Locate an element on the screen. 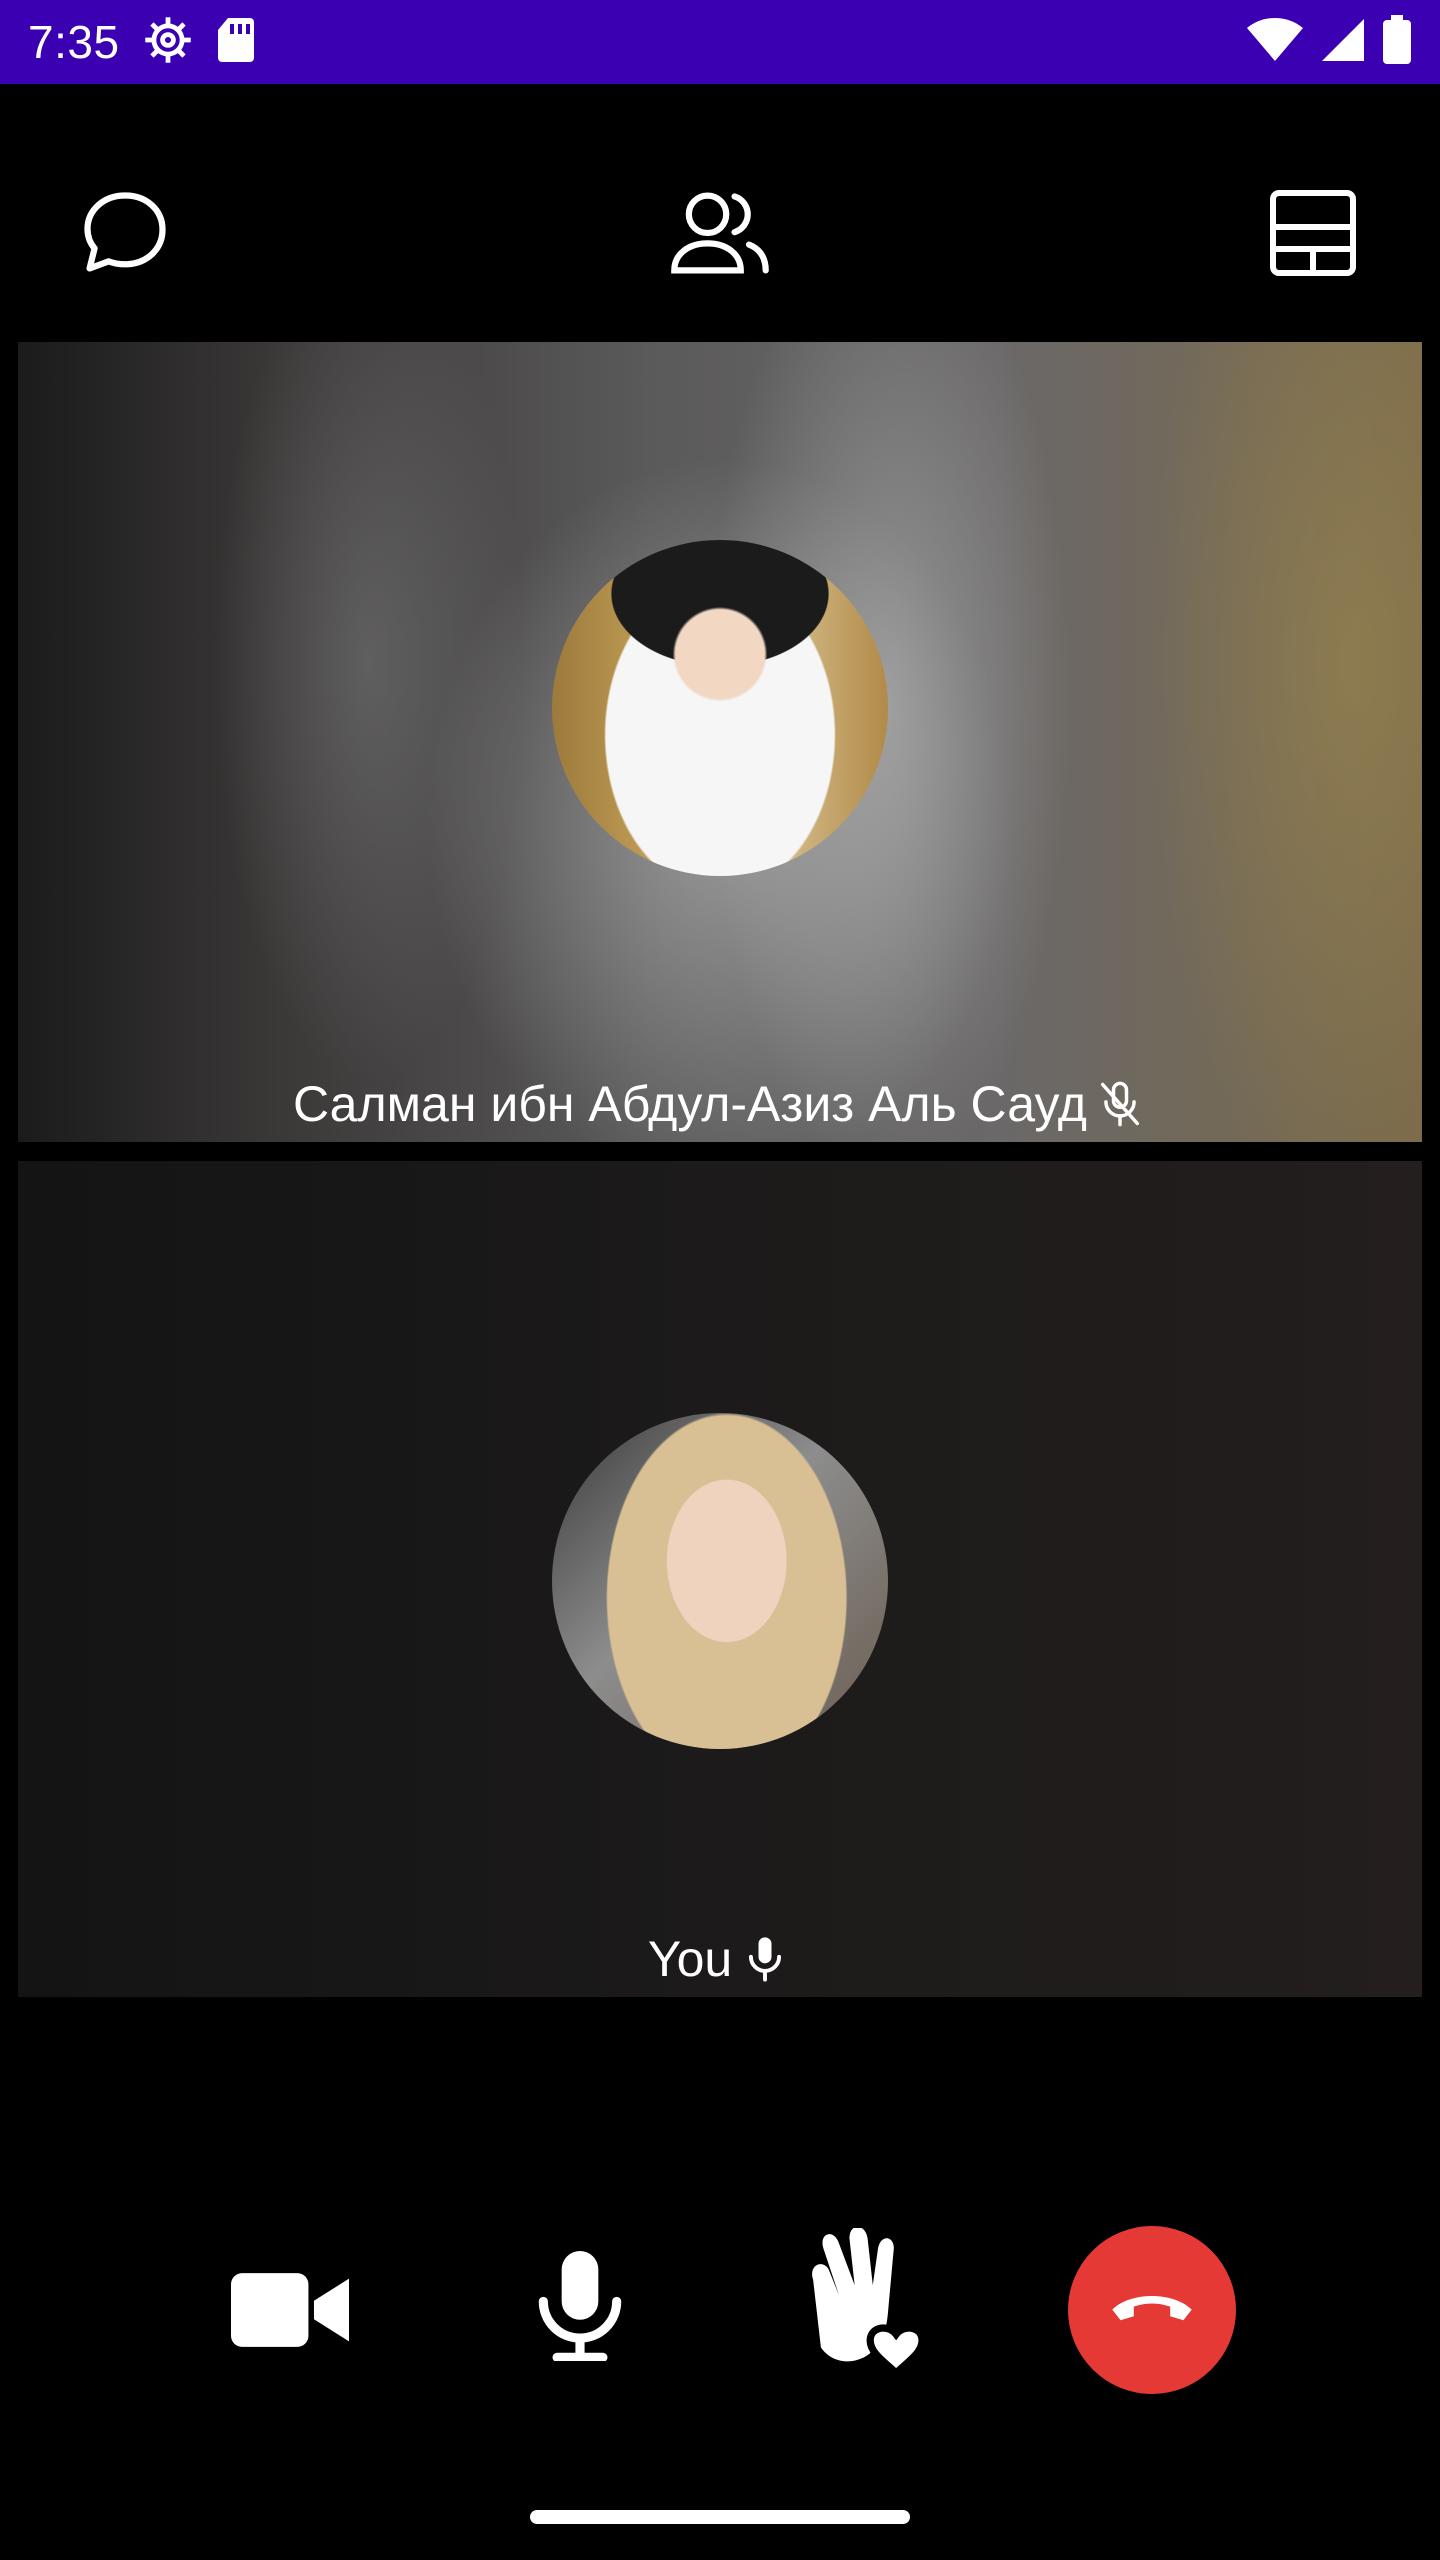 The width and height of the screenshot is (1440, 2560). participants-icon is located at coordinates (720, 235).